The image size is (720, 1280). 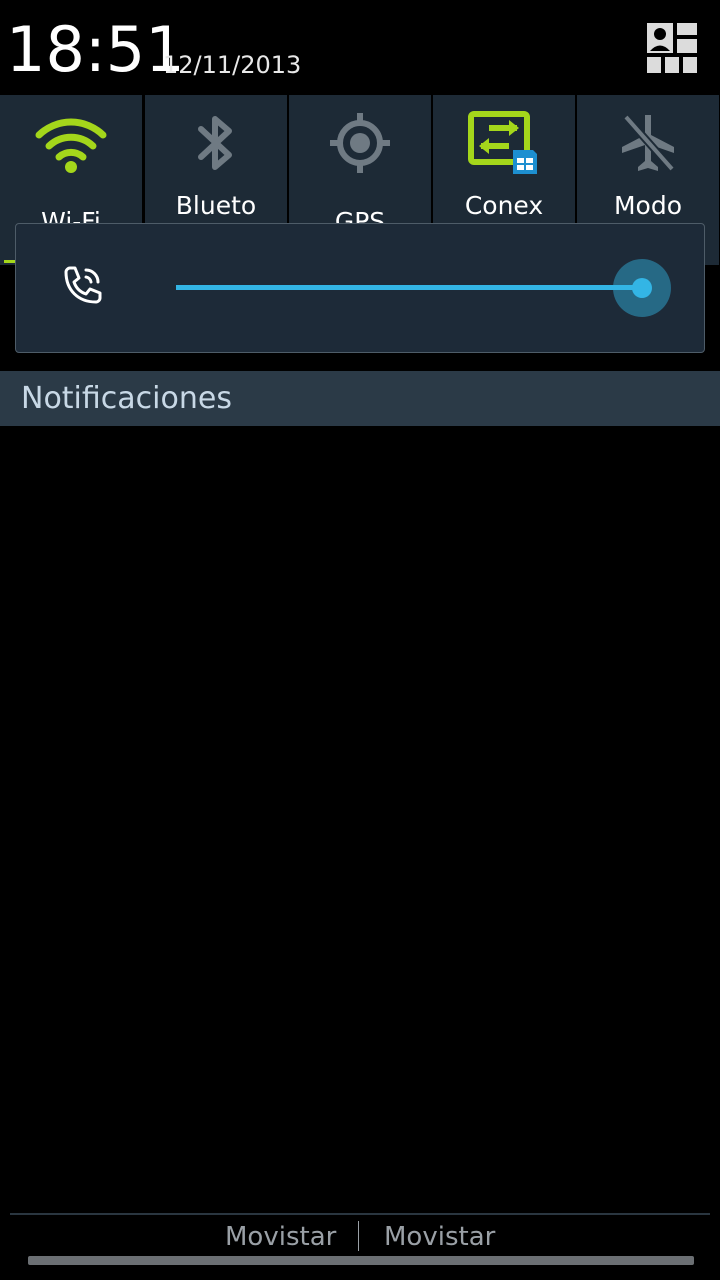 I want to click on settings-button, so click(x=672, y=48).